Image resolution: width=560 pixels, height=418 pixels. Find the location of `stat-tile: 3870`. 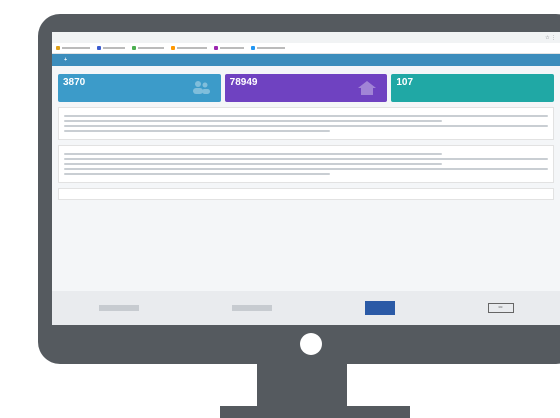

stat-tile: 3870 is located at coordinates (139, 88).